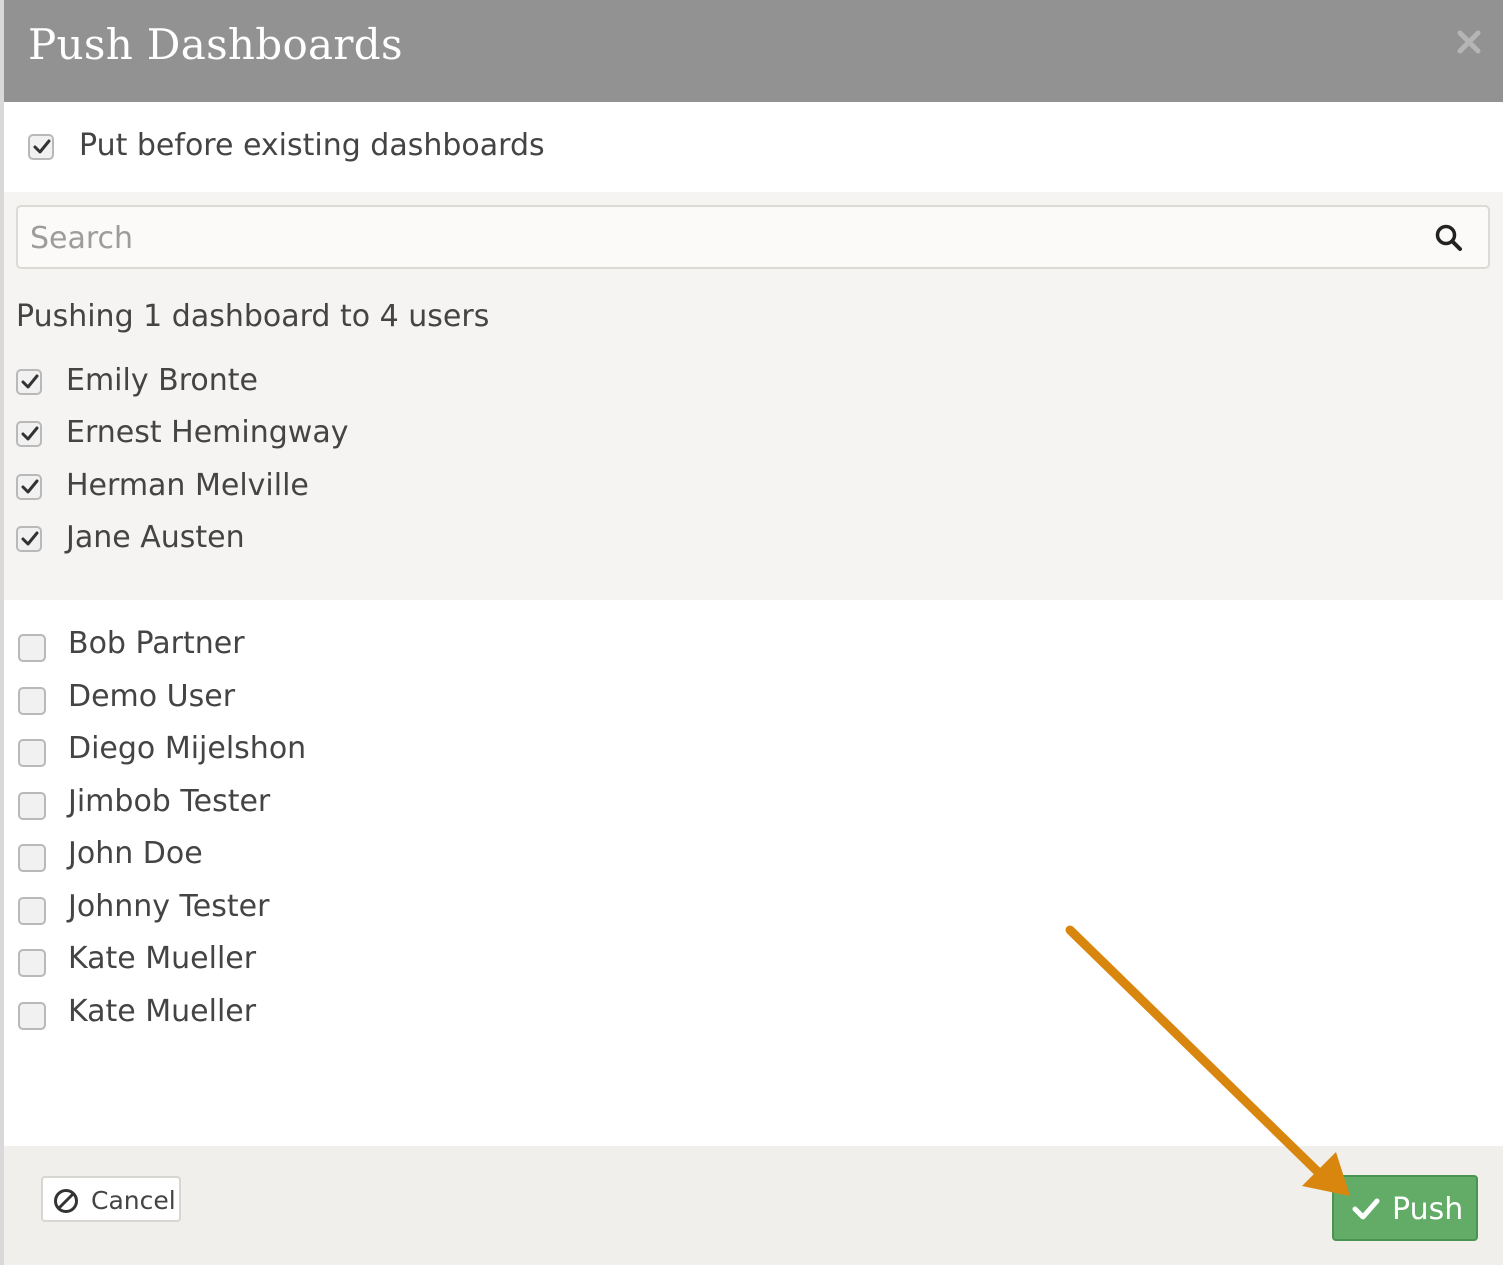 This screenshot has width=1503, height=1265. I want to click on user-row: John Doe, so click(368, 856).